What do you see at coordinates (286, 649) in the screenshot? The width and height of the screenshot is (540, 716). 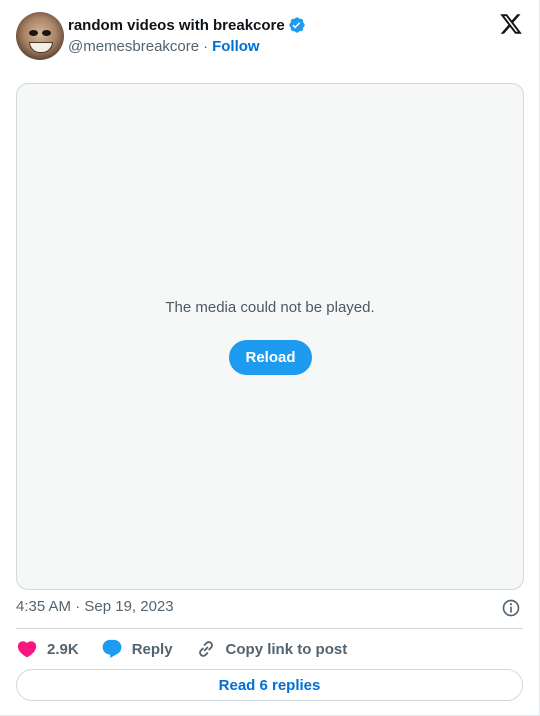 I see `copy-link-label: Copy link to post` at bounding box center [286, 649].